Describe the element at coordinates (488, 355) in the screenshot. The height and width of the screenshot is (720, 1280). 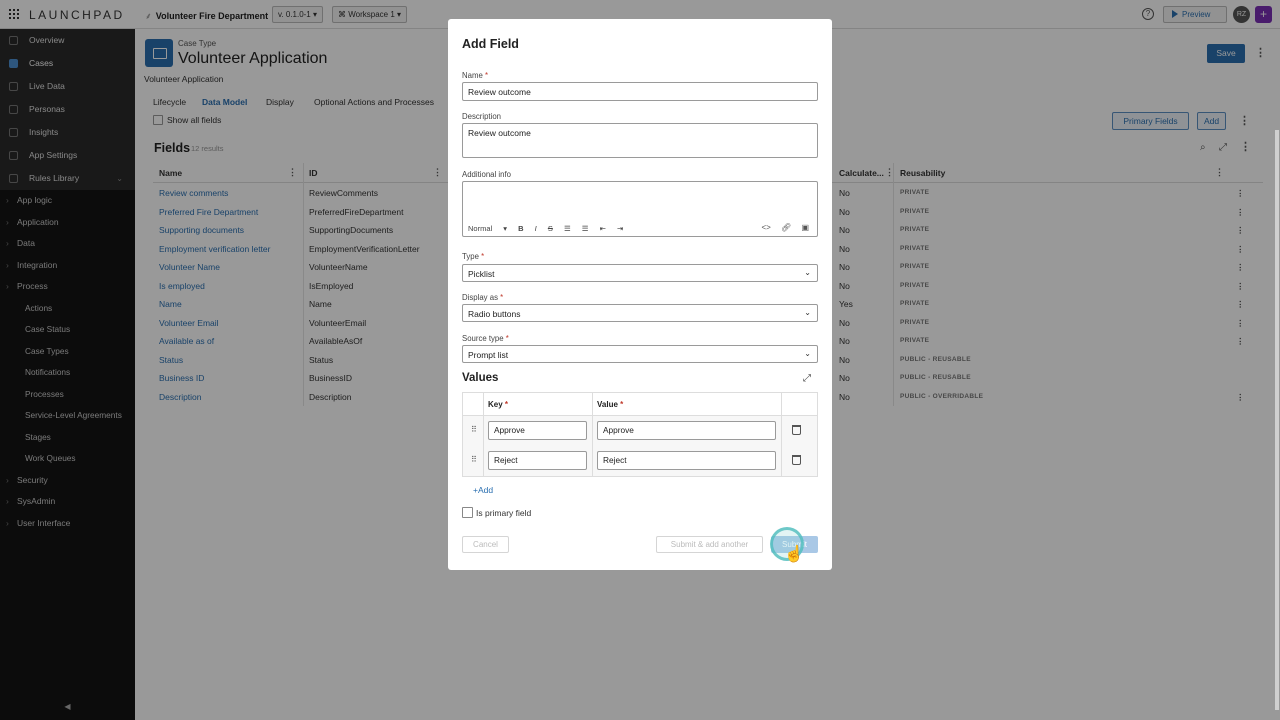
I see `source-type-value: Prompt list` at that location.